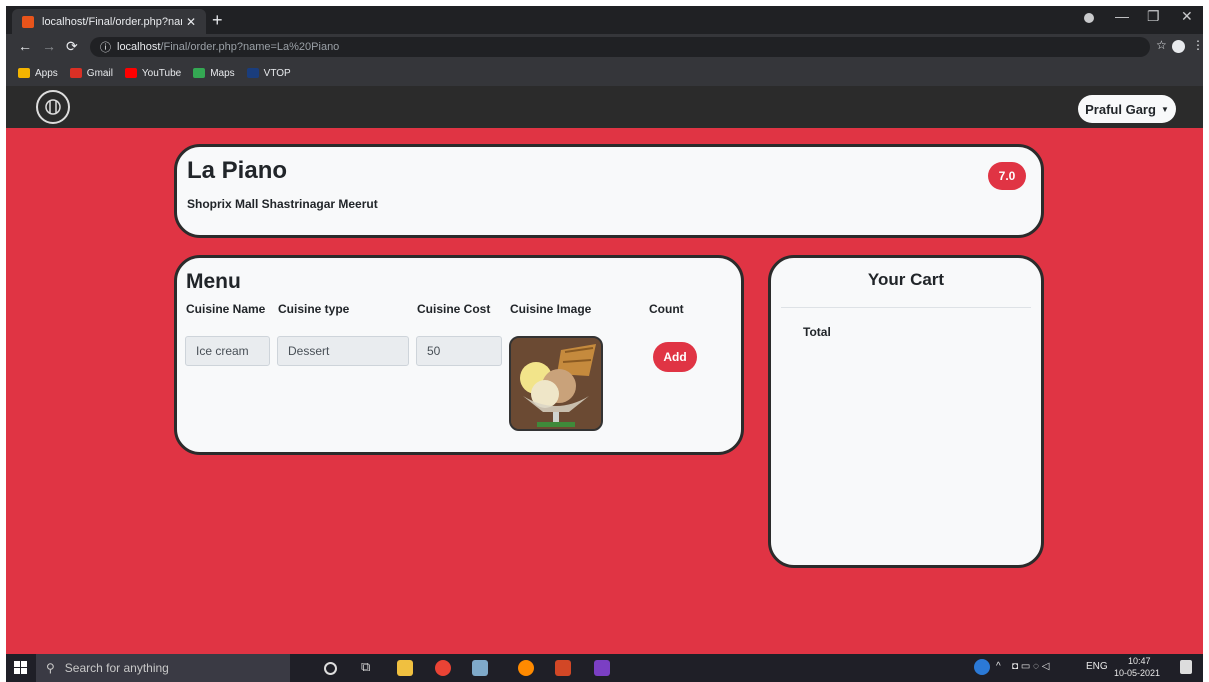 The image size is (1209, 682). Describe the element at coordinates (906, 279) in the screenshot. I see `cart-title: Your Cart` at that location.